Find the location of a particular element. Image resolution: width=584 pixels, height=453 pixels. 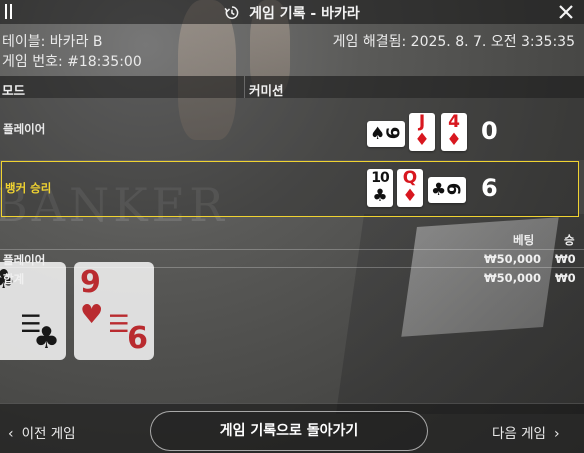

banker-card-1: 10 ♣ is located at coordinates (380, 188).